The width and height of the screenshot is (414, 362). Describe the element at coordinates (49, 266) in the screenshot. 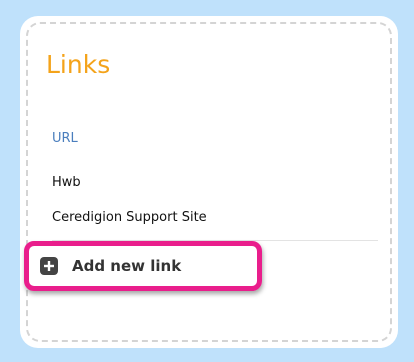

I see `plus-square-icon` at that location.